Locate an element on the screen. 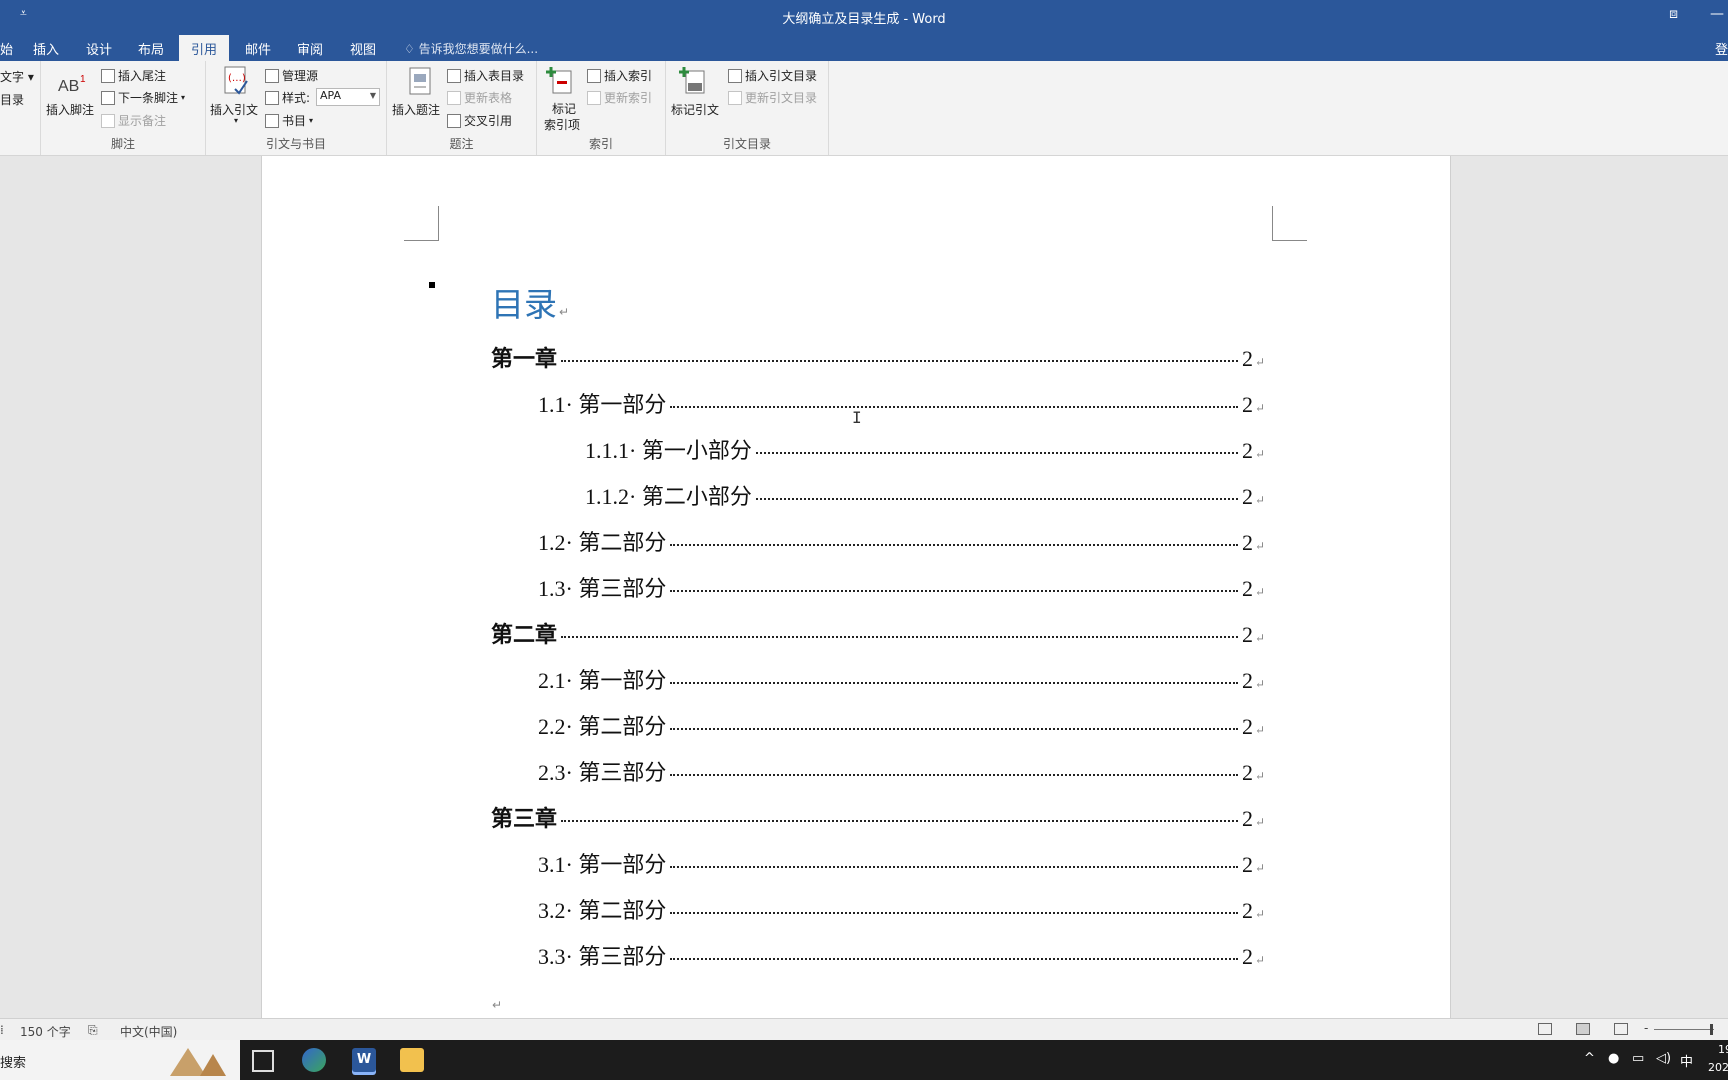  word-app-icon: W is located at coordinates (364, 1060).